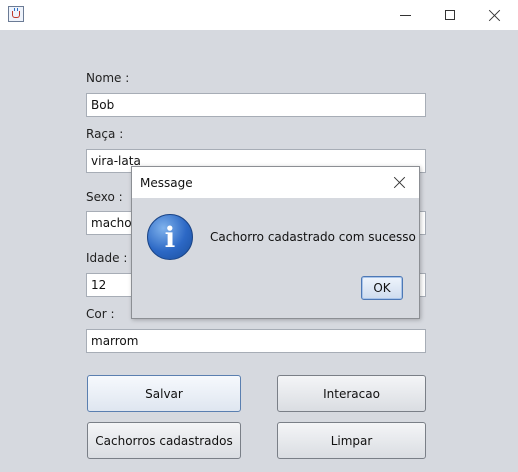 This screenshot has width=518, height=472. I want to click on dialog-title: Message, so click(166, 183).